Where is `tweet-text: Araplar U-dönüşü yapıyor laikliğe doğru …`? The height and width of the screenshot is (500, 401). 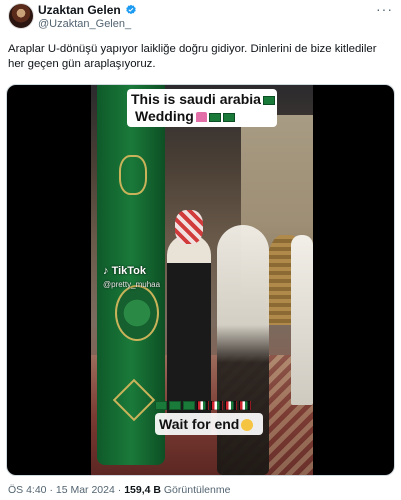
tweet-text: Araplar U-dönüşü yapıyor laikliğe doğru … is located at coordinates (192, 56).